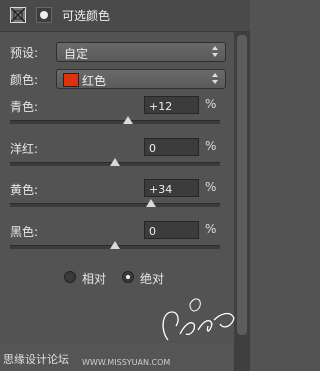  Describe the element at coordinates (24, 80) in the screenshot. I see `colors-label: 颜色:` at that location.